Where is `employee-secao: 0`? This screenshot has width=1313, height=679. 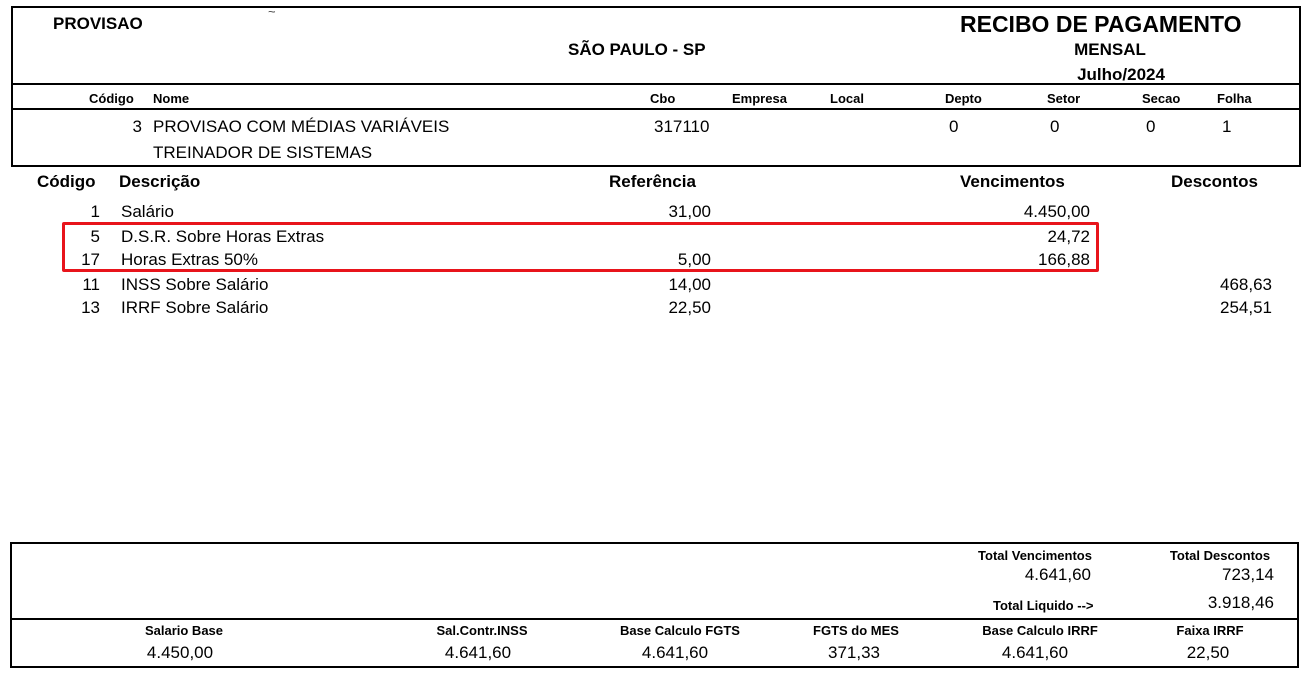
employee-secao: 0 is located at coordinates (1151, 126).